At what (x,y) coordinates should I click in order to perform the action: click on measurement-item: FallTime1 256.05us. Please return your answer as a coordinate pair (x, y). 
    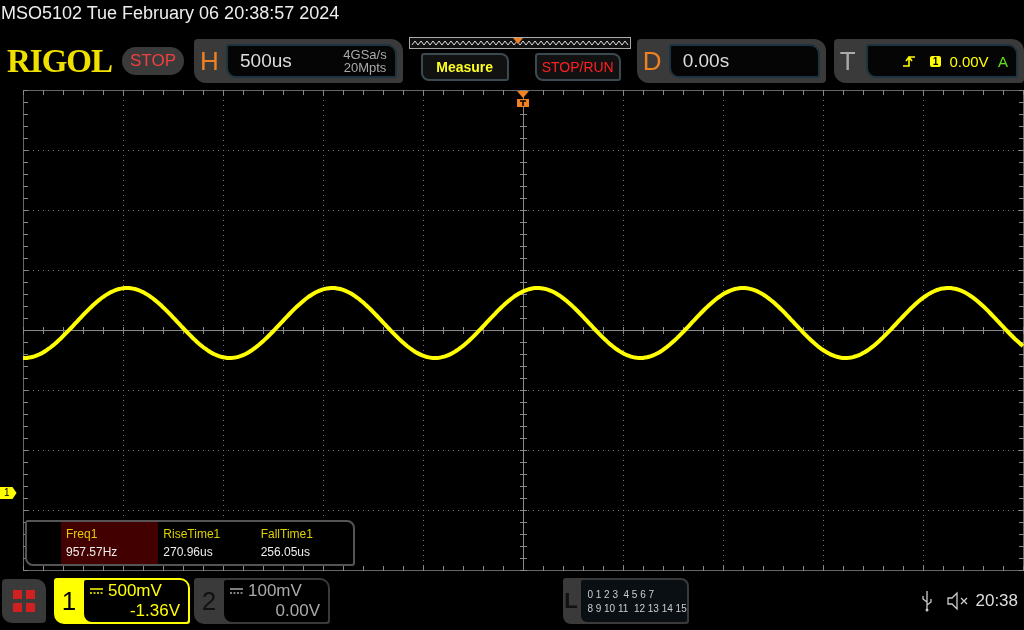
    Looking at the image, I should click on (304, 543).